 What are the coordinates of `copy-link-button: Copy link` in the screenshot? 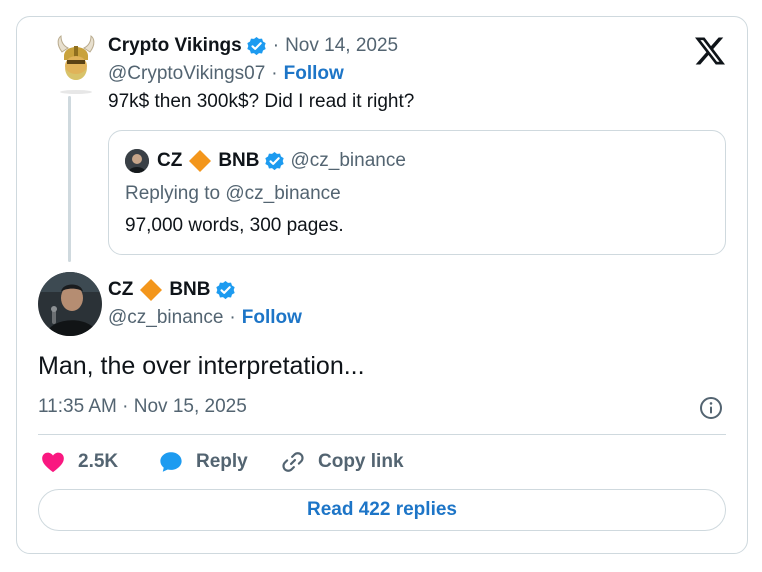 It's located at (342, 462).